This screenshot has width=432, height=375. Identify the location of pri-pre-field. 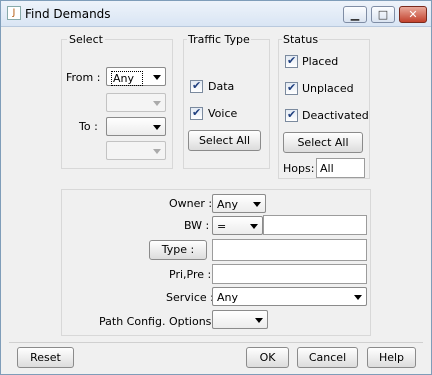
(289, 274).